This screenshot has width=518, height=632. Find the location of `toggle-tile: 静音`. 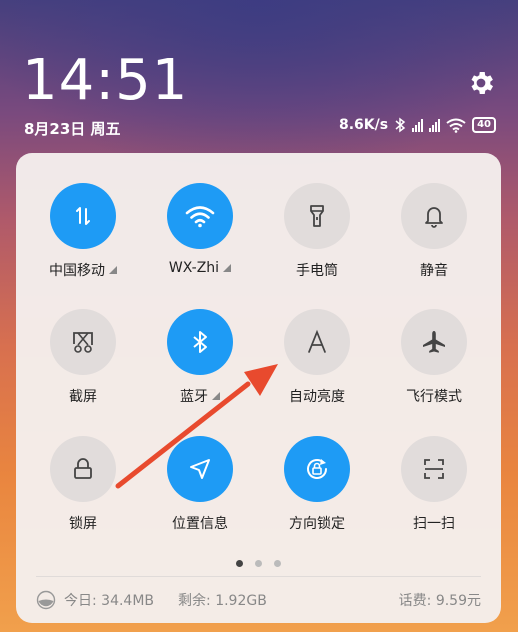

toggle-tile: 静音 is located at coordinates (434, 231).